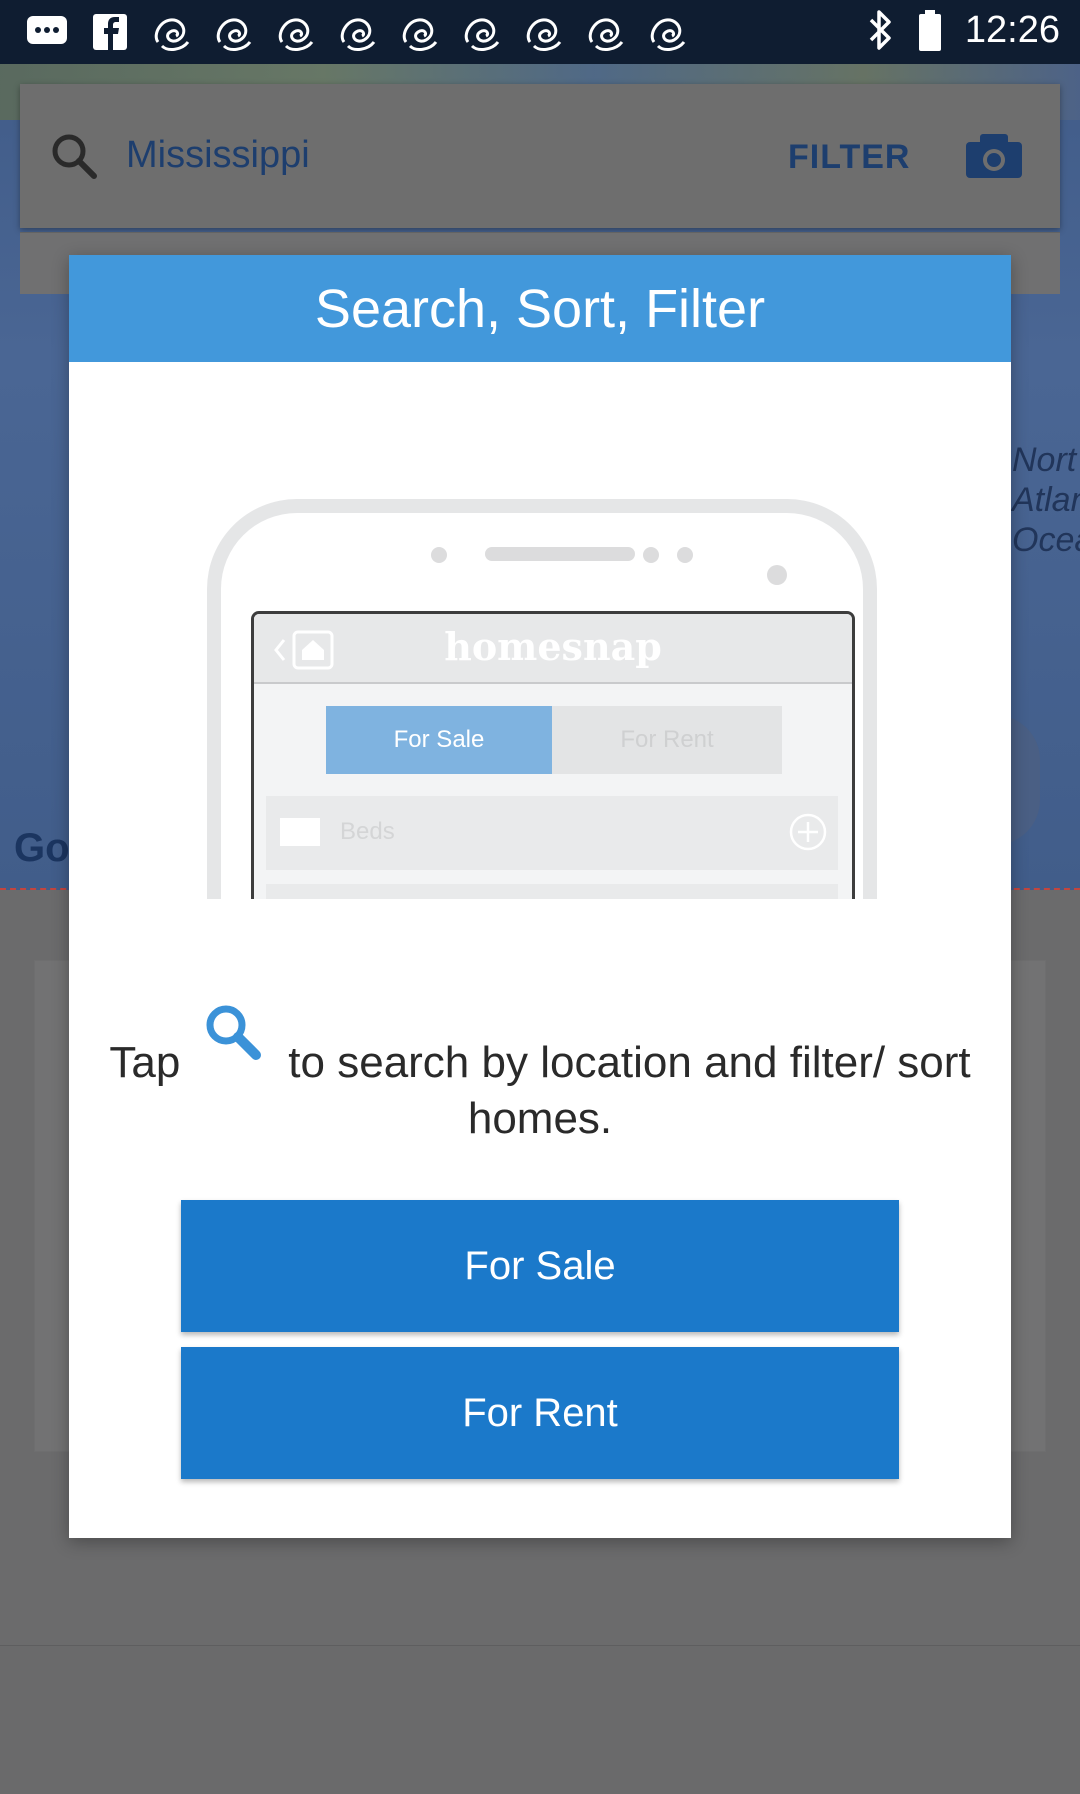  I want to click on instruction-prefix: Tap, so click(145, 1062).